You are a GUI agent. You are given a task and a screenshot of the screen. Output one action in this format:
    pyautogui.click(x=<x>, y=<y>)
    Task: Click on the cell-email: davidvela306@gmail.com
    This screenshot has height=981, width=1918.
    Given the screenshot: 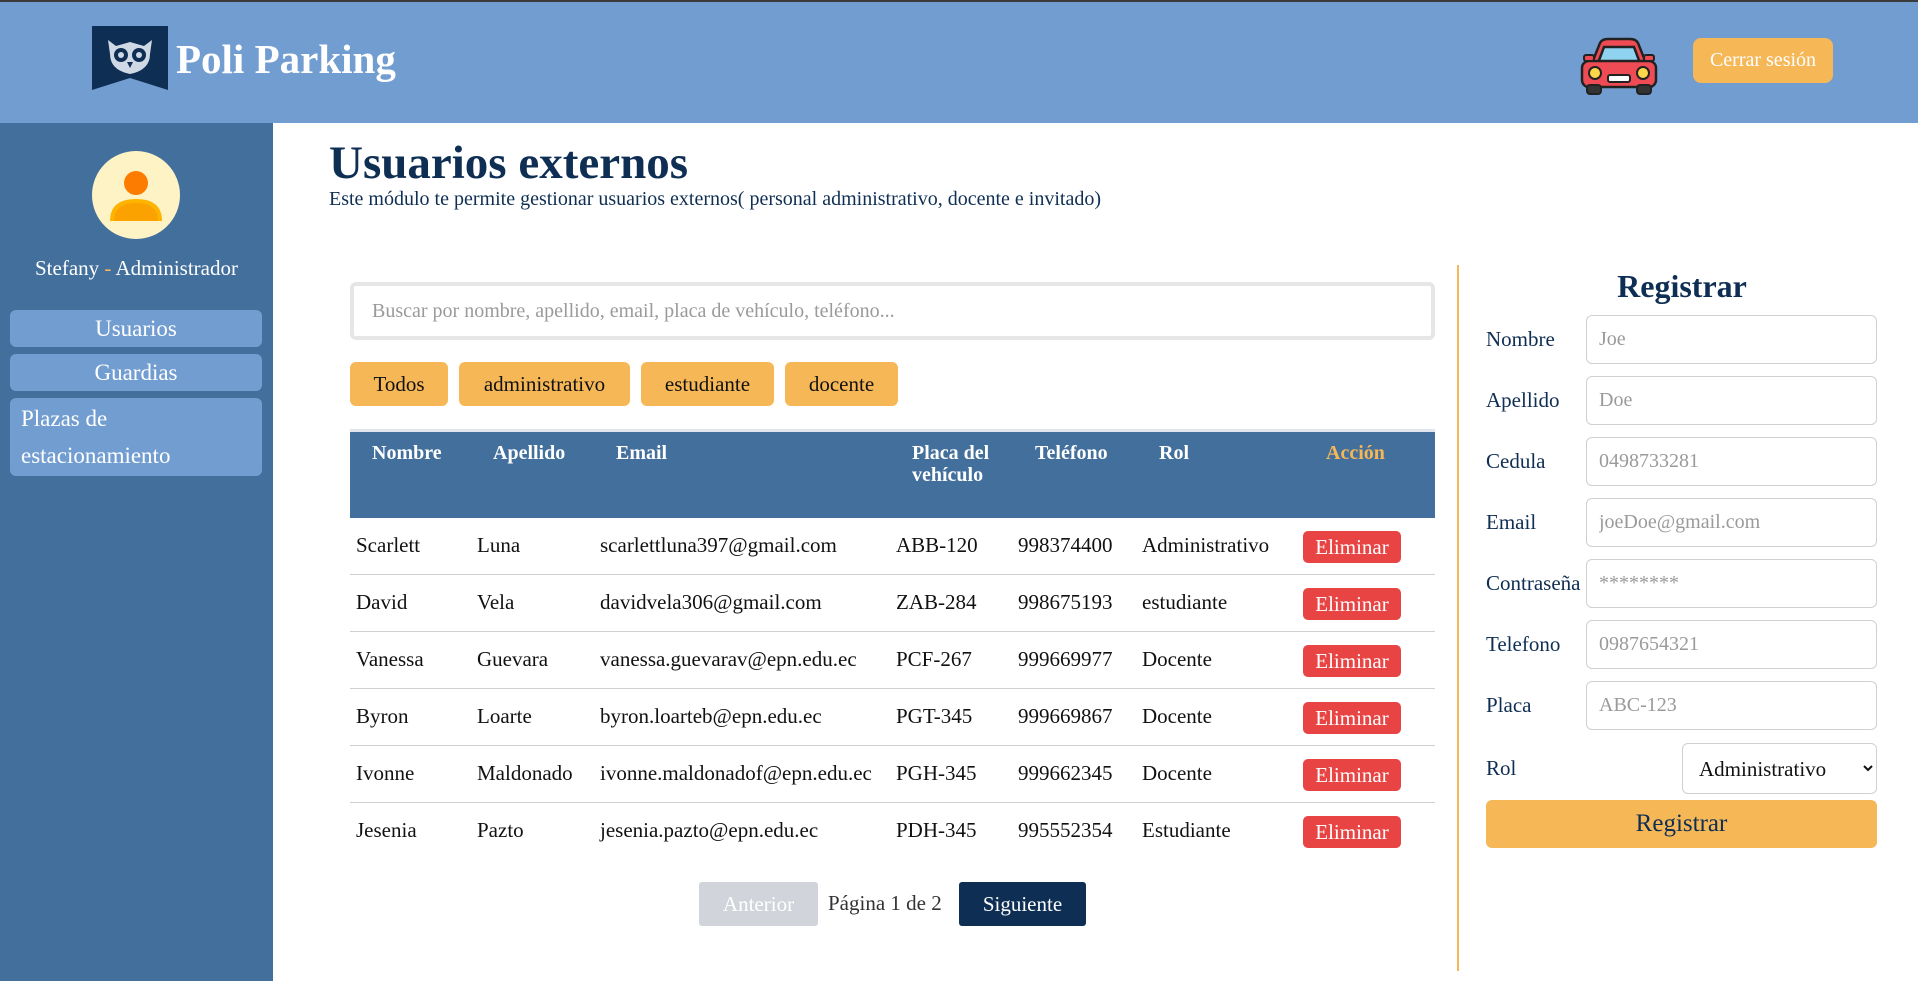 What is the action you would take?
    pyautogui.click(x=711, y=602)
    